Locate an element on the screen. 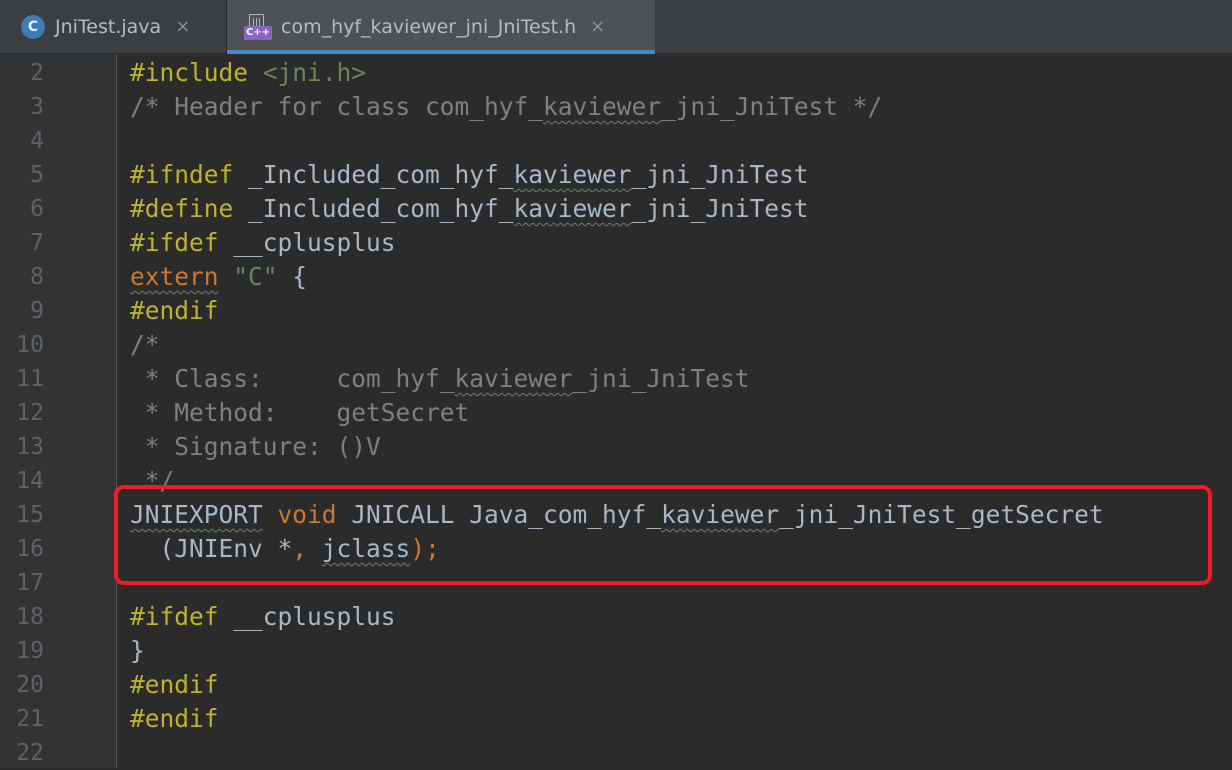 Image resolution: width=1232 pixels, height=770 pixels. code-text: extern "C" { is located at coordinates (218, 277).